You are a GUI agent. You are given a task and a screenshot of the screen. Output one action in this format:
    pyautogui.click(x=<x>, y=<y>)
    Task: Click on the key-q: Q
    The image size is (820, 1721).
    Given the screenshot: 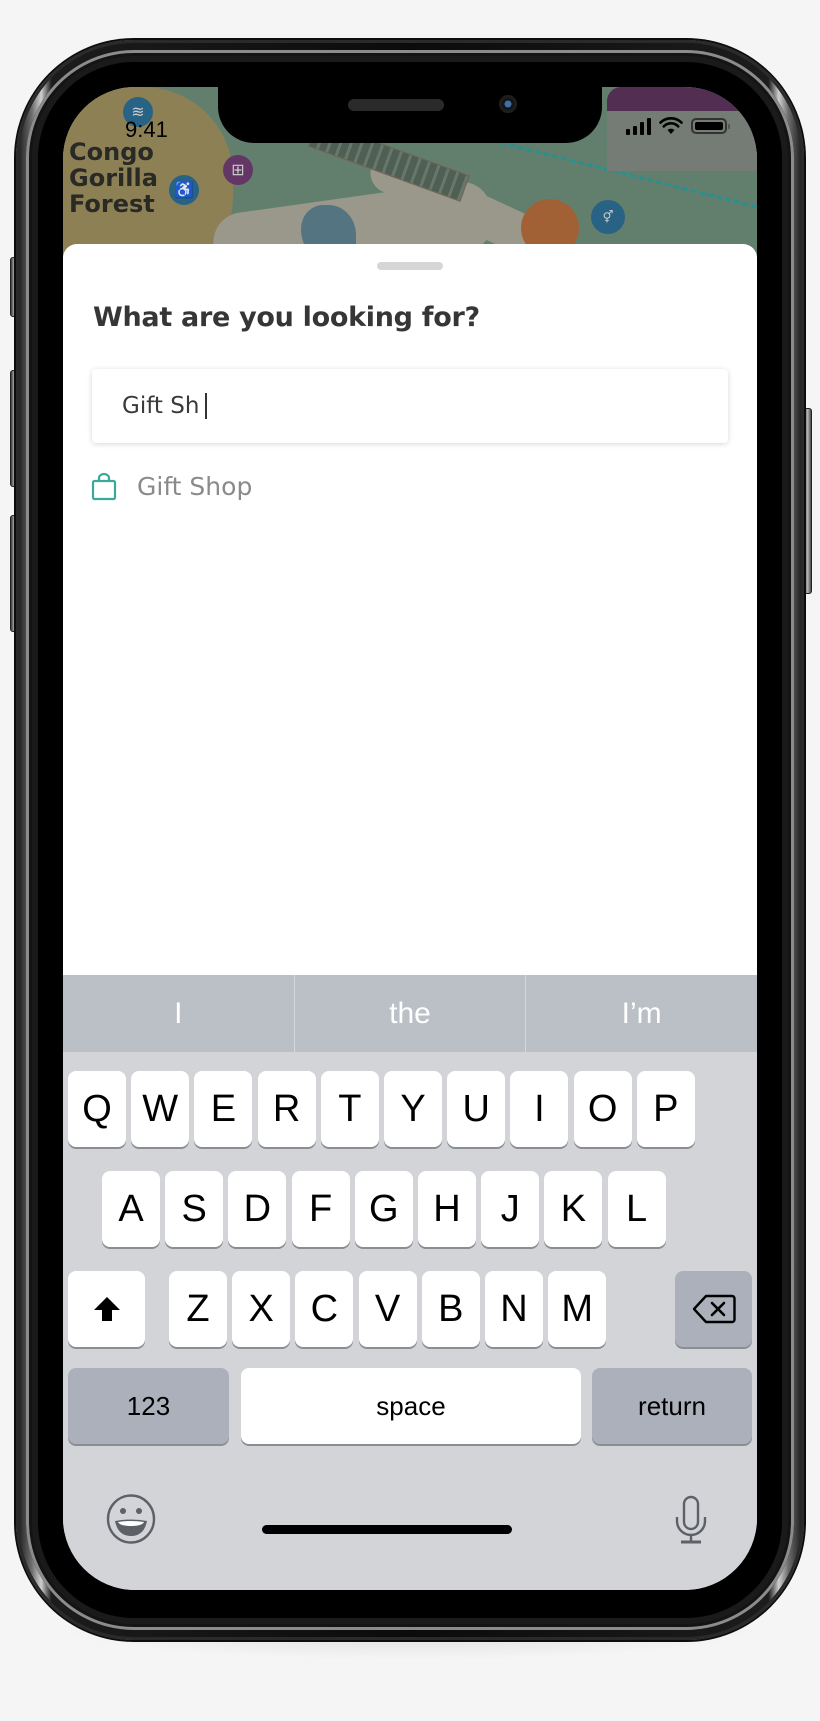 What is the action you would take?
    pyautogui.click(x=97, y=1109)
    